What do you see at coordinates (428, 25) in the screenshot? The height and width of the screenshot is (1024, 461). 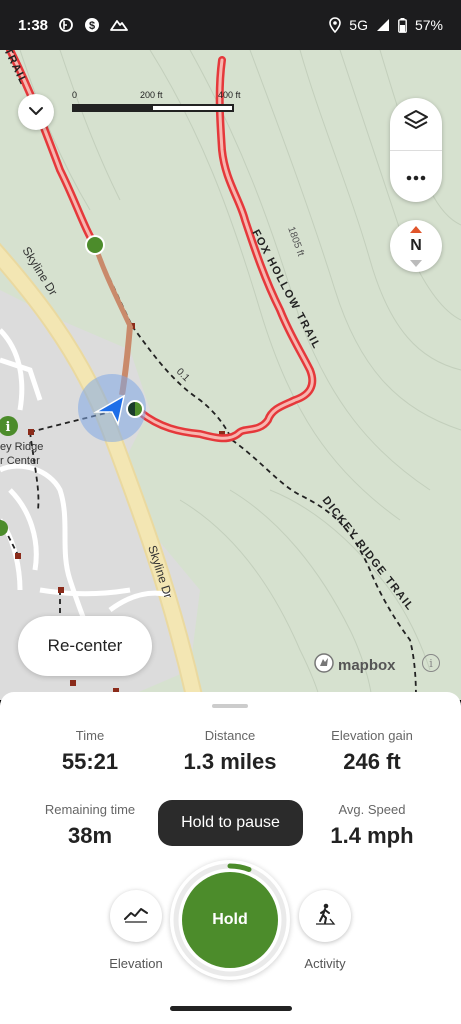 I see `battery-percent: 57%` at bounding box center [428, 25].